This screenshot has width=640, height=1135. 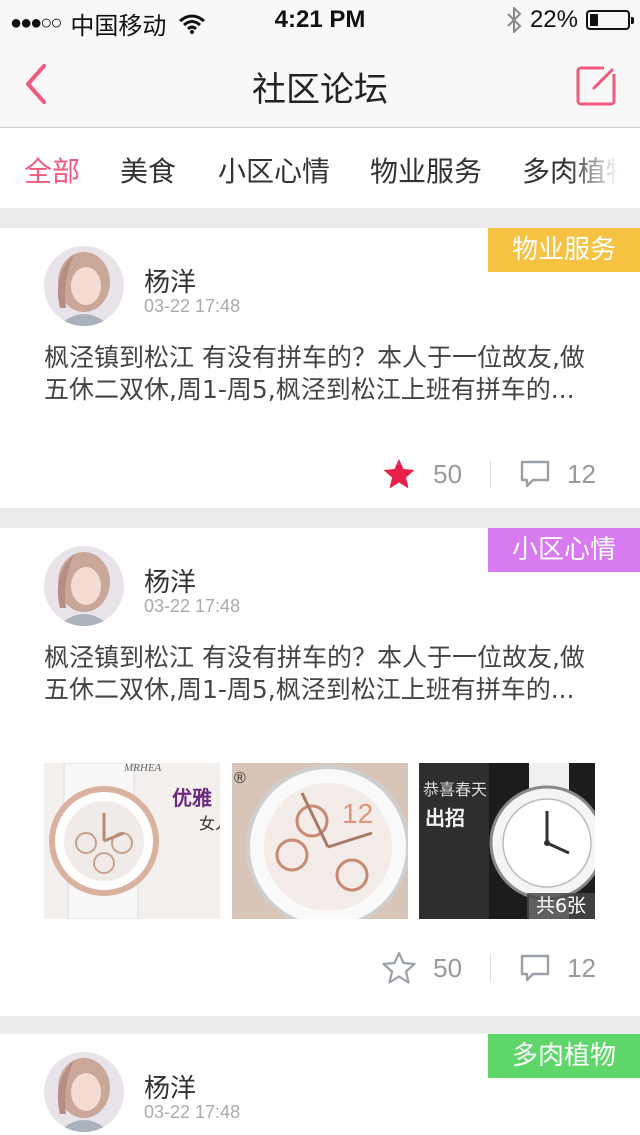 What do you see at coordinates (445, 818) in the screenshot?
I see `svg-text: 出招` at bounding box center [445, 818].